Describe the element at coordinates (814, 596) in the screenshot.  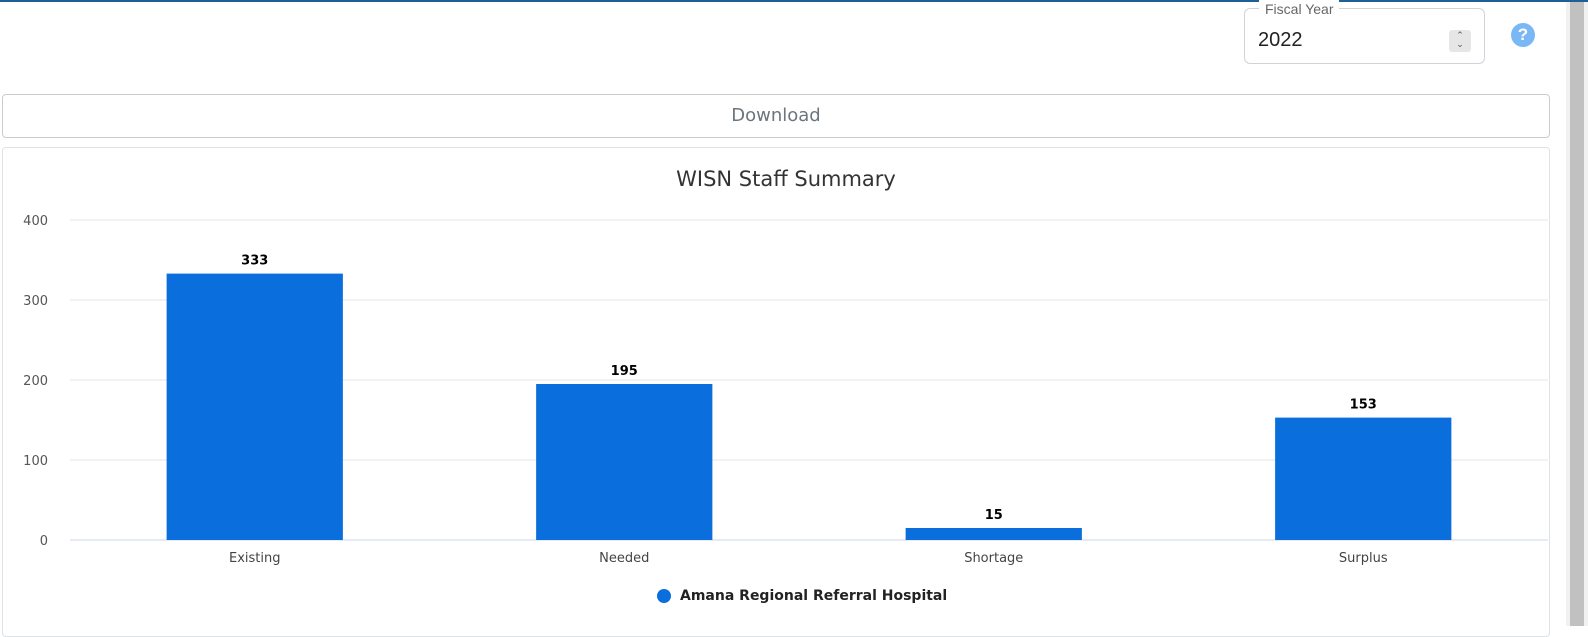
I see `legend-label: Amana Regional Referral Hospital` at that location.